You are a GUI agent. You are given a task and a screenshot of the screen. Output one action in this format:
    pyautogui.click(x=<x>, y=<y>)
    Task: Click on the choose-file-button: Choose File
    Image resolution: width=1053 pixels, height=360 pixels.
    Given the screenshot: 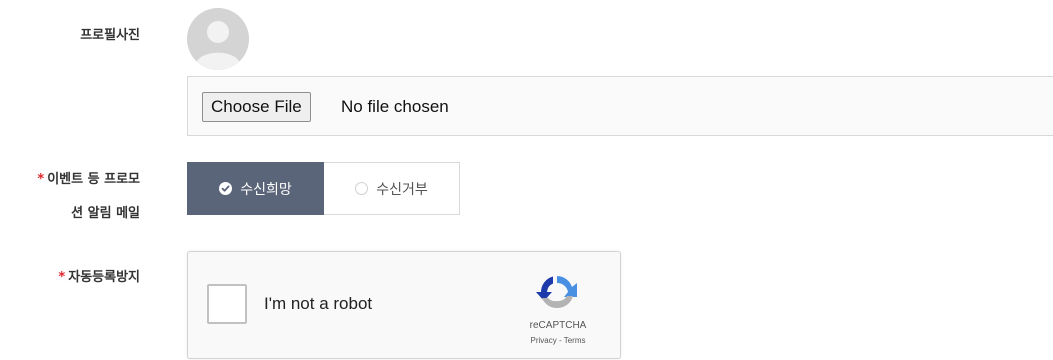 What is the action you would take?
    pyautogui.click(x=256, y=107)
    